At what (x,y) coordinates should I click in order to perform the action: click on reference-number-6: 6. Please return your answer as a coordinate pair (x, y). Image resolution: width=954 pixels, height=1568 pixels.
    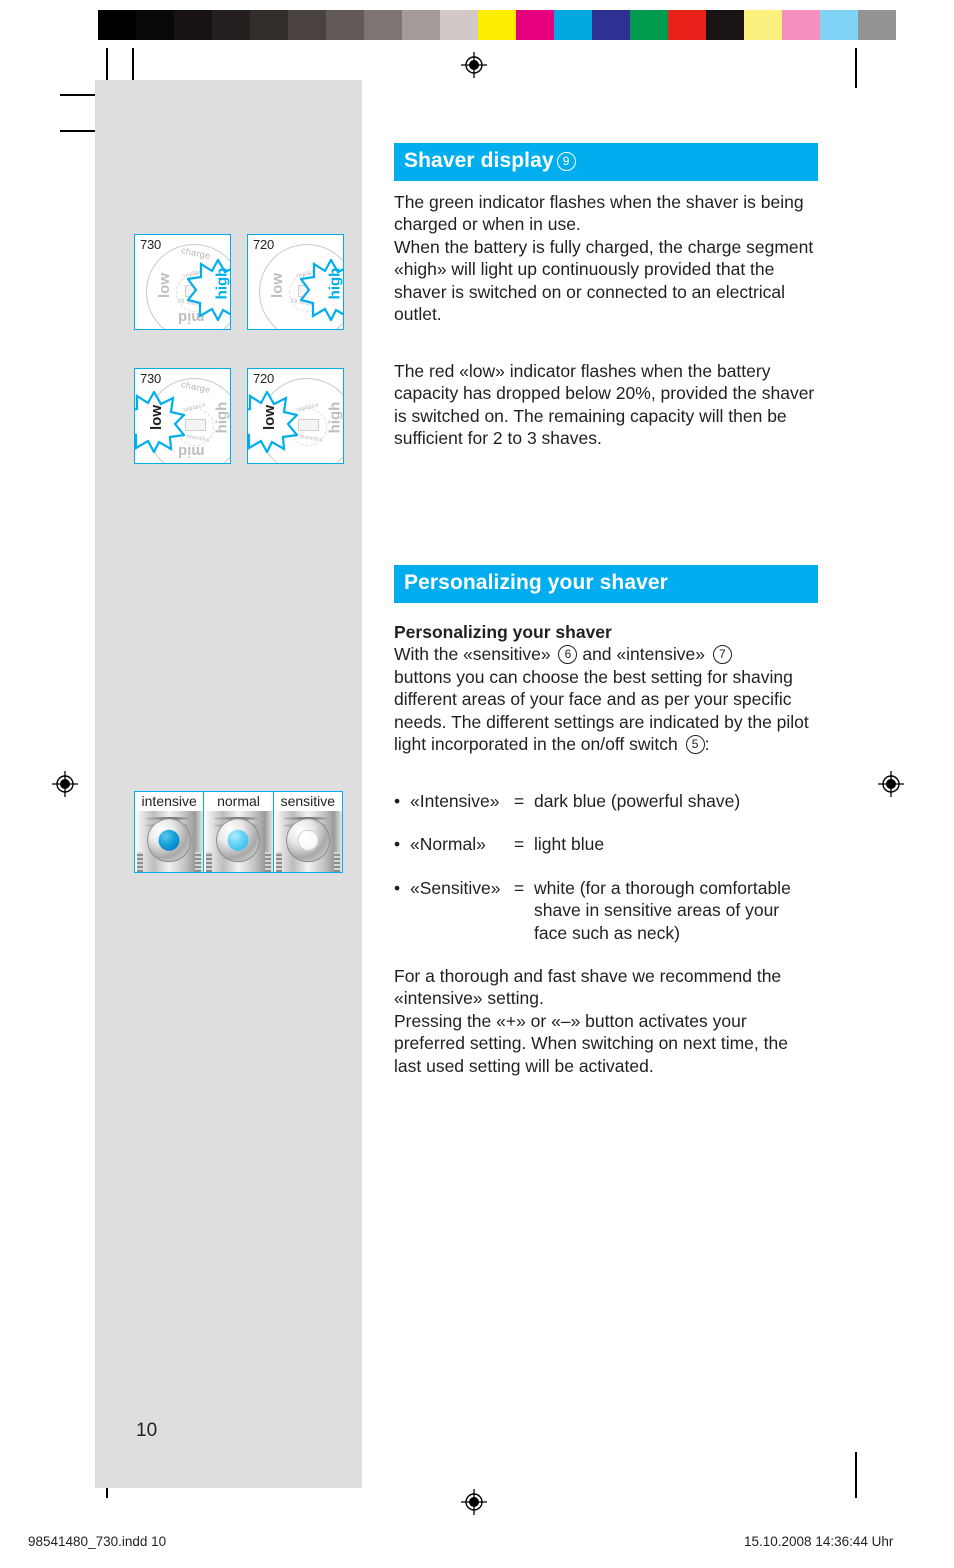
    Looking at the image, I should click on (568, 655).